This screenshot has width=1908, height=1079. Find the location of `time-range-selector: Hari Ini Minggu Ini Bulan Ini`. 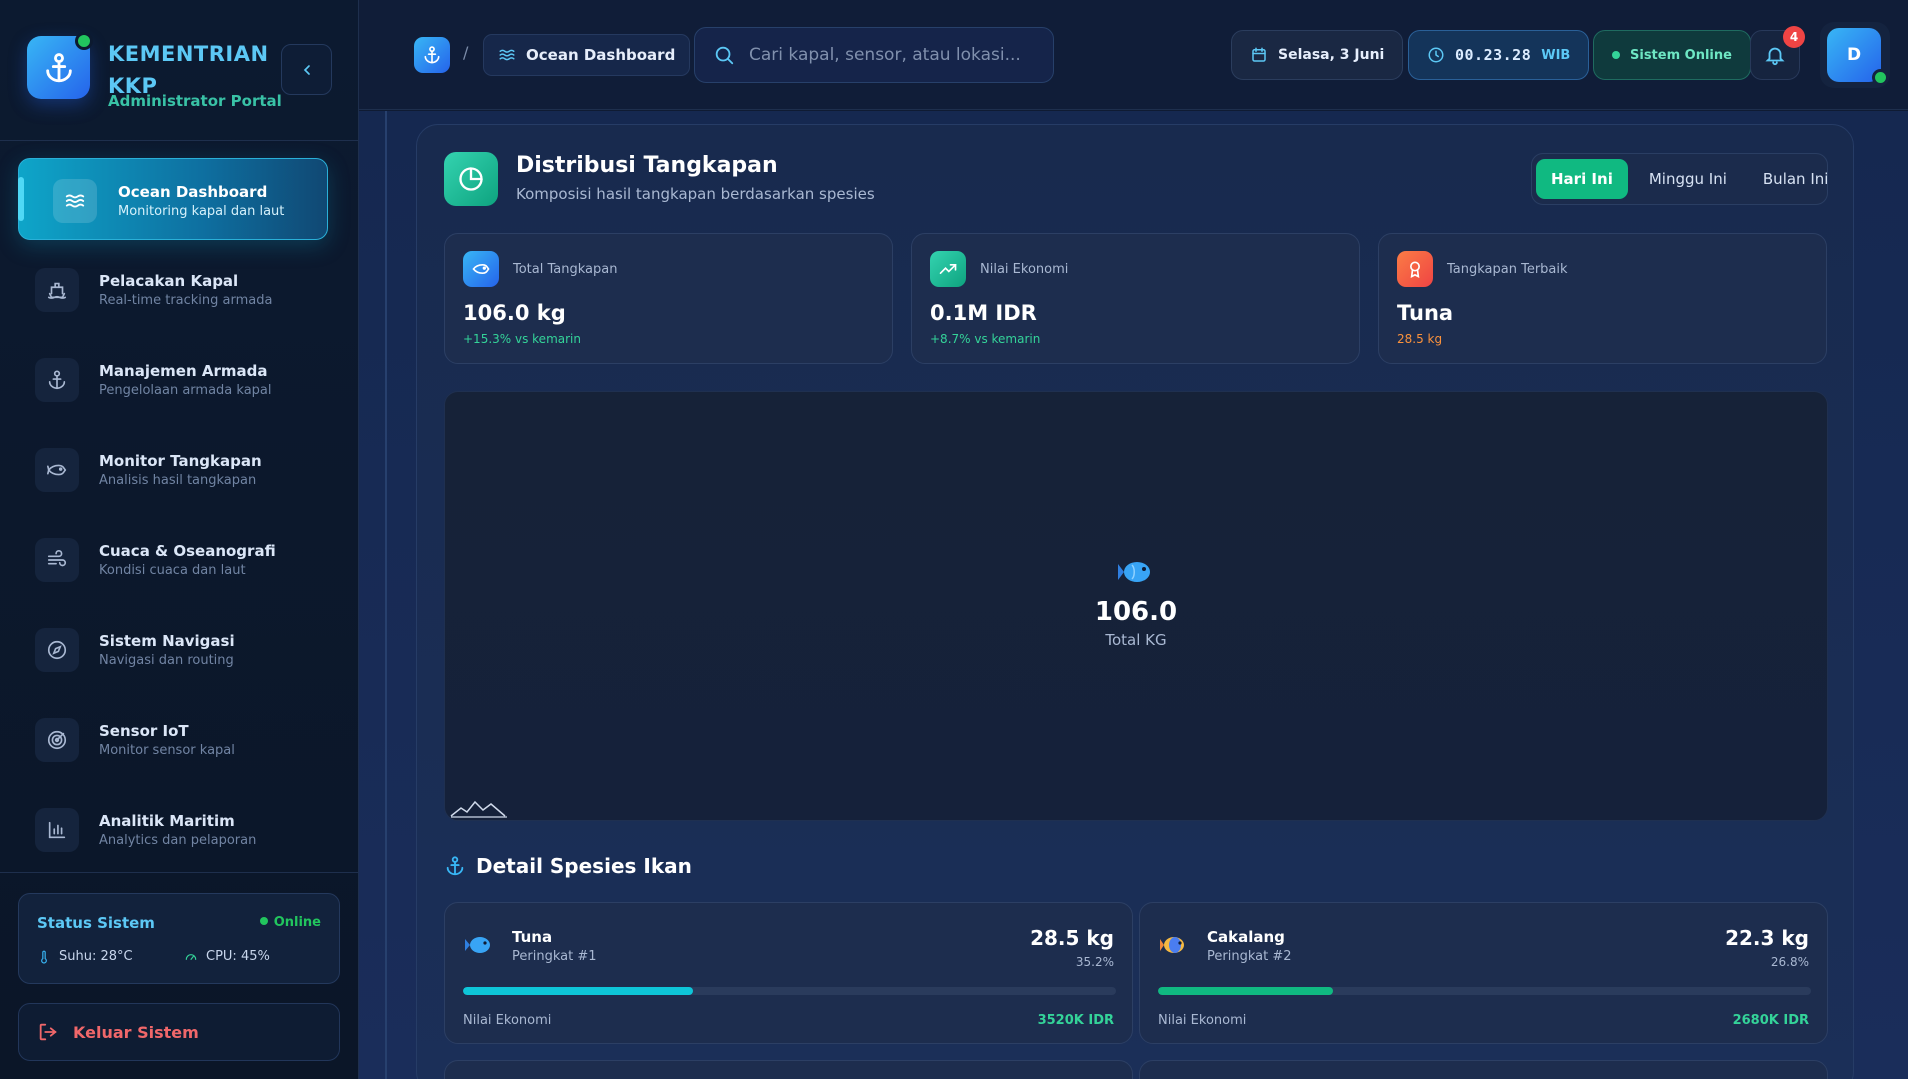

time-range-selector: Hari Ini Minggu Ini Bulan Ini is located at coordinates (1679, 179).